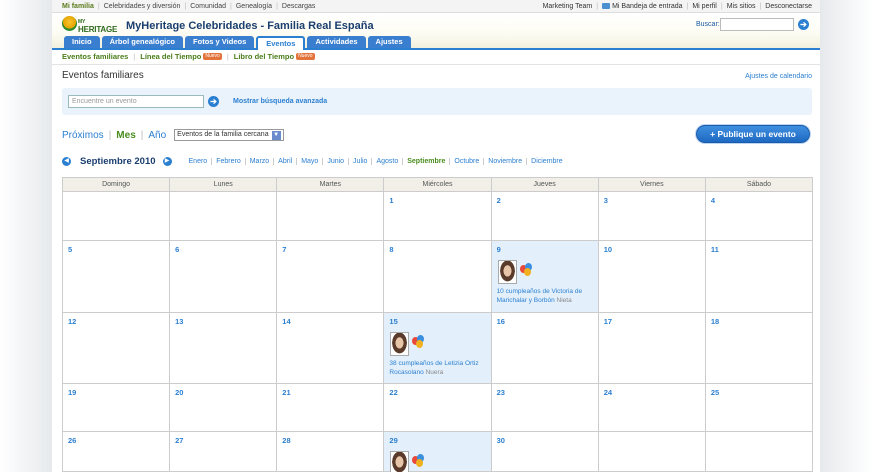  I want to click on tab-inicio: Inicio, so click(82, 42).